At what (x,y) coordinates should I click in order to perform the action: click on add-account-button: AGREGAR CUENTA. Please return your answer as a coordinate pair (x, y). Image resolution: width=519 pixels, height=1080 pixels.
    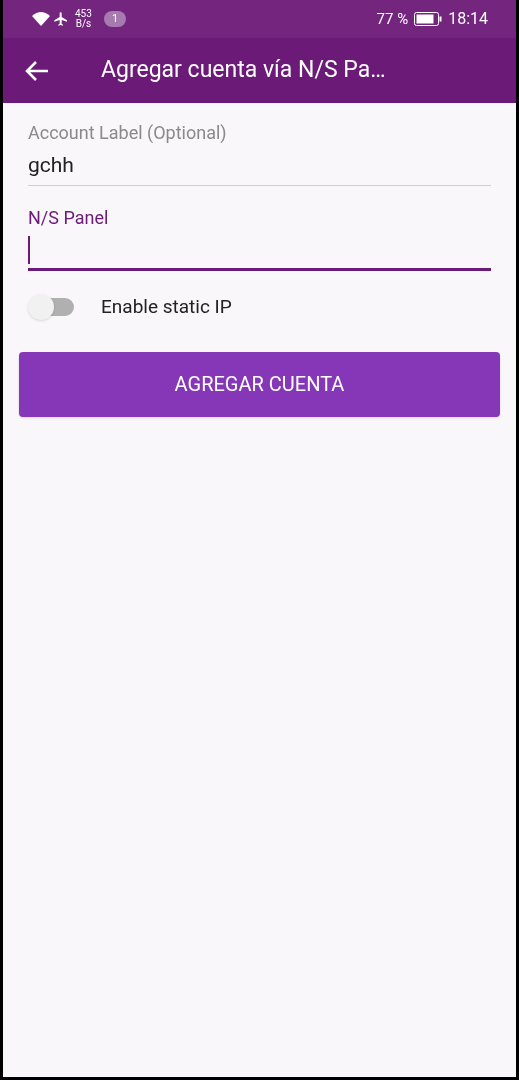
    Looking at the image, I should click on (259, 384).